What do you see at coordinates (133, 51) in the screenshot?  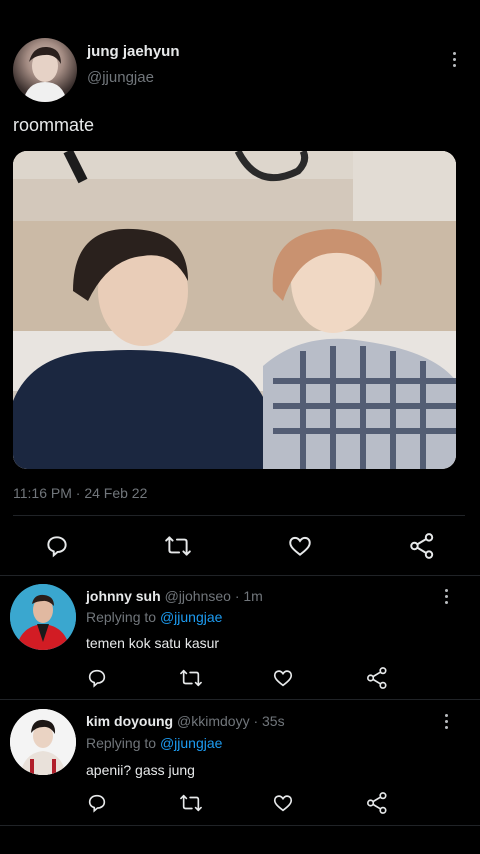 I see `author-name: jung jaehyun` at bounding box center [133, 51].